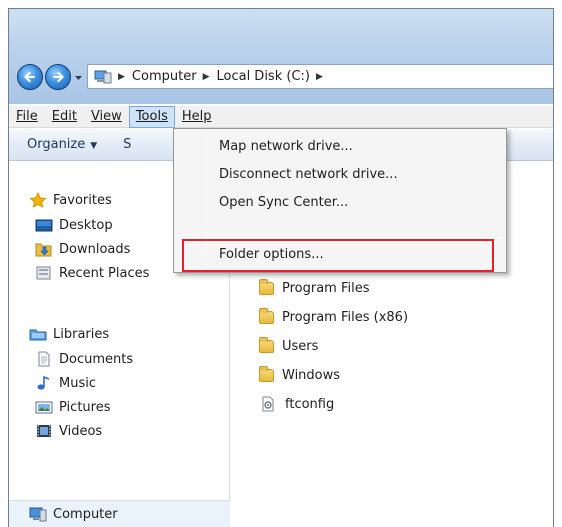  Describe the element at coordinates (77, 383) in the screenshot. I see `nav-item-label: Music` at that location.